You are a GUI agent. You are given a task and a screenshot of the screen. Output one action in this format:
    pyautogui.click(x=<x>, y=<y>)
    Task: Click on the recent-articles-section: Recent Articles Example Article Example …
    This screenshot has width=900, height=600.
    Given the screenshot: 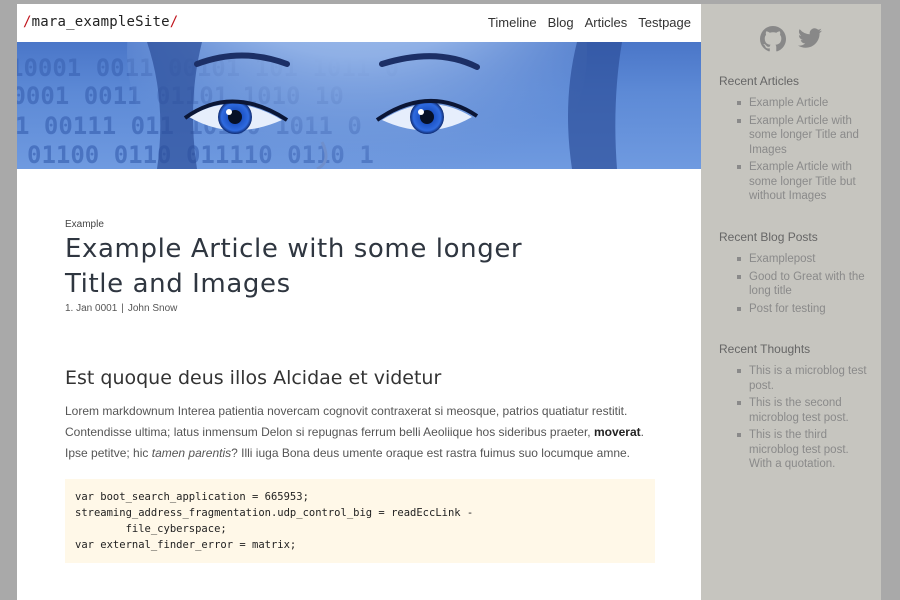 What is the action you would take?
    pyautogui.click(x=794, y=140)
    